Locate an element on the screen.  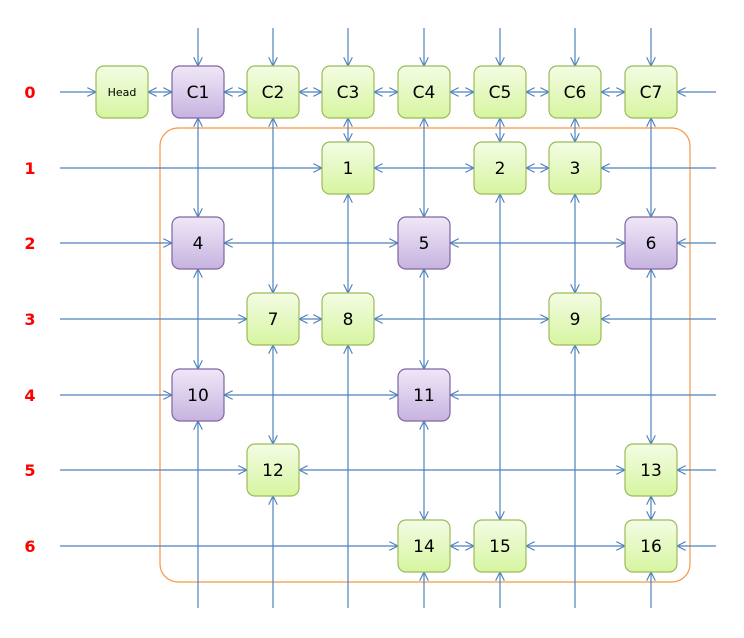
column-header-c4: C4 is located at coordinates (424, 92).